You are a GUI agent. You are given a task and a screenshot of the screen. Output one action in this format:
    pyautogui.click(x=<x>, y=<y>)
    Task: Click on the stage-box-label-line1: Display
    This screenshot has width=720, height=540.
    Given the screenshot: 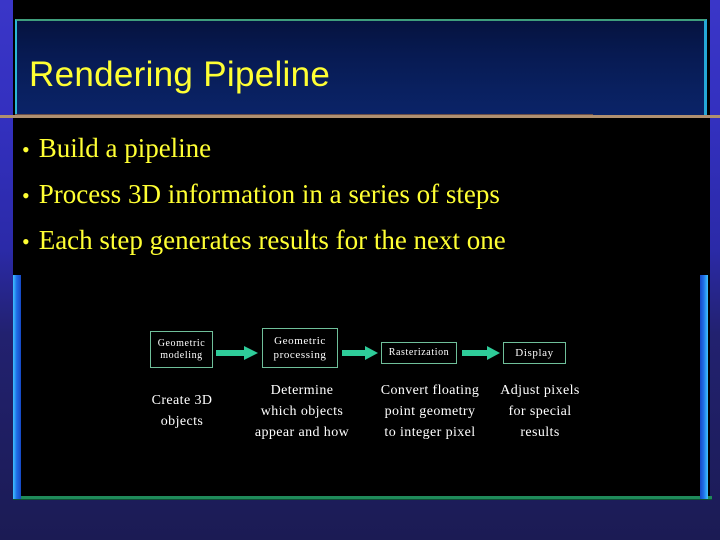 What is the action you would take?
    pyautogui.click(x=534, y=352)
    